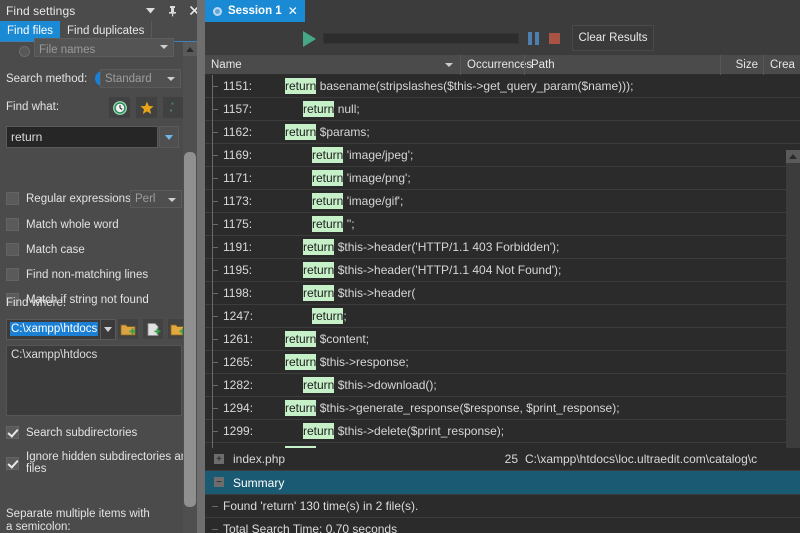  Describe the element at coordinates (33, 107) in the screenshot. I see `find-what-label: Find what:` at that location.